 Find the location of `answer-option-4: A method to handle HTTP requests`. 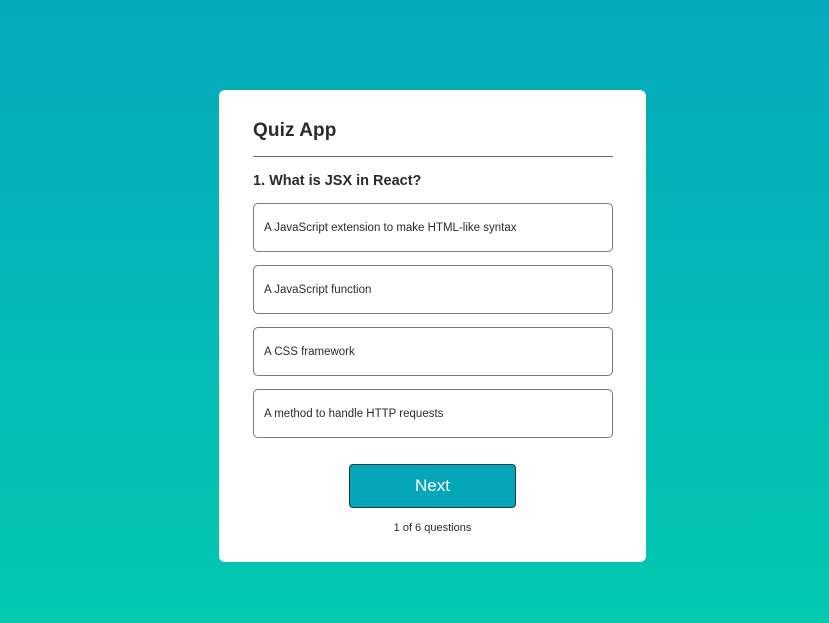

answer-option-4: A method to handle HTTP requests is located at coordinates (433, 413).